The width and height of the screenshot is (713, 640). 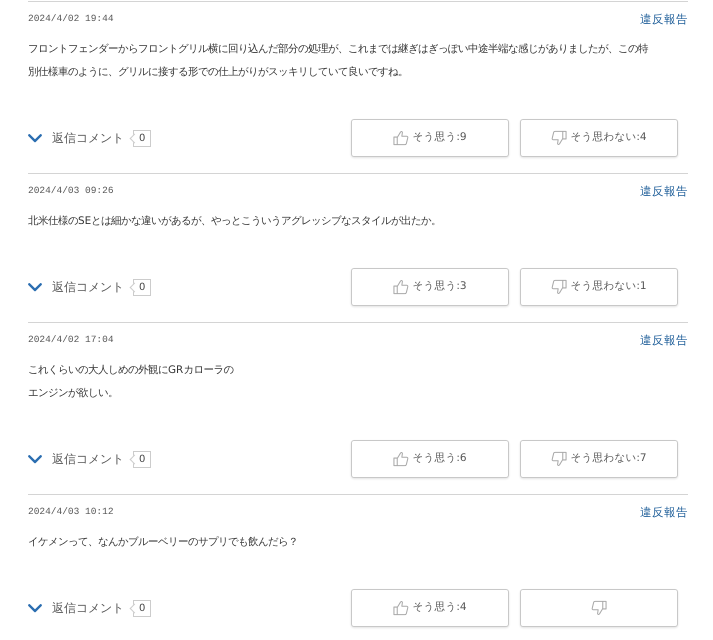 I want to click on disagree-button: そう思わない:1, so click(x=599, y=287).